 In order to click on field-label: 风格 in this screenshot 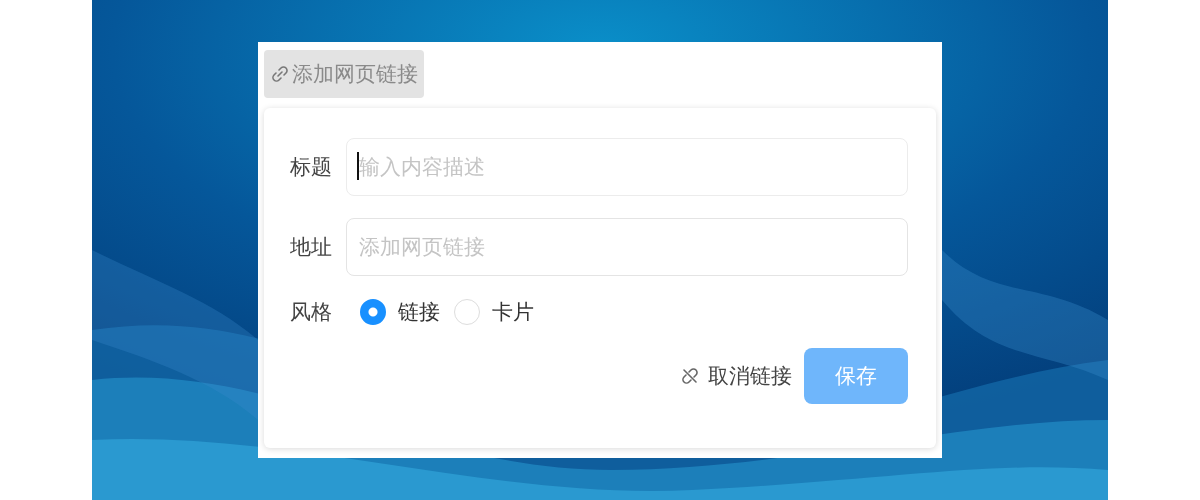, I will do `click(311, 312)`.